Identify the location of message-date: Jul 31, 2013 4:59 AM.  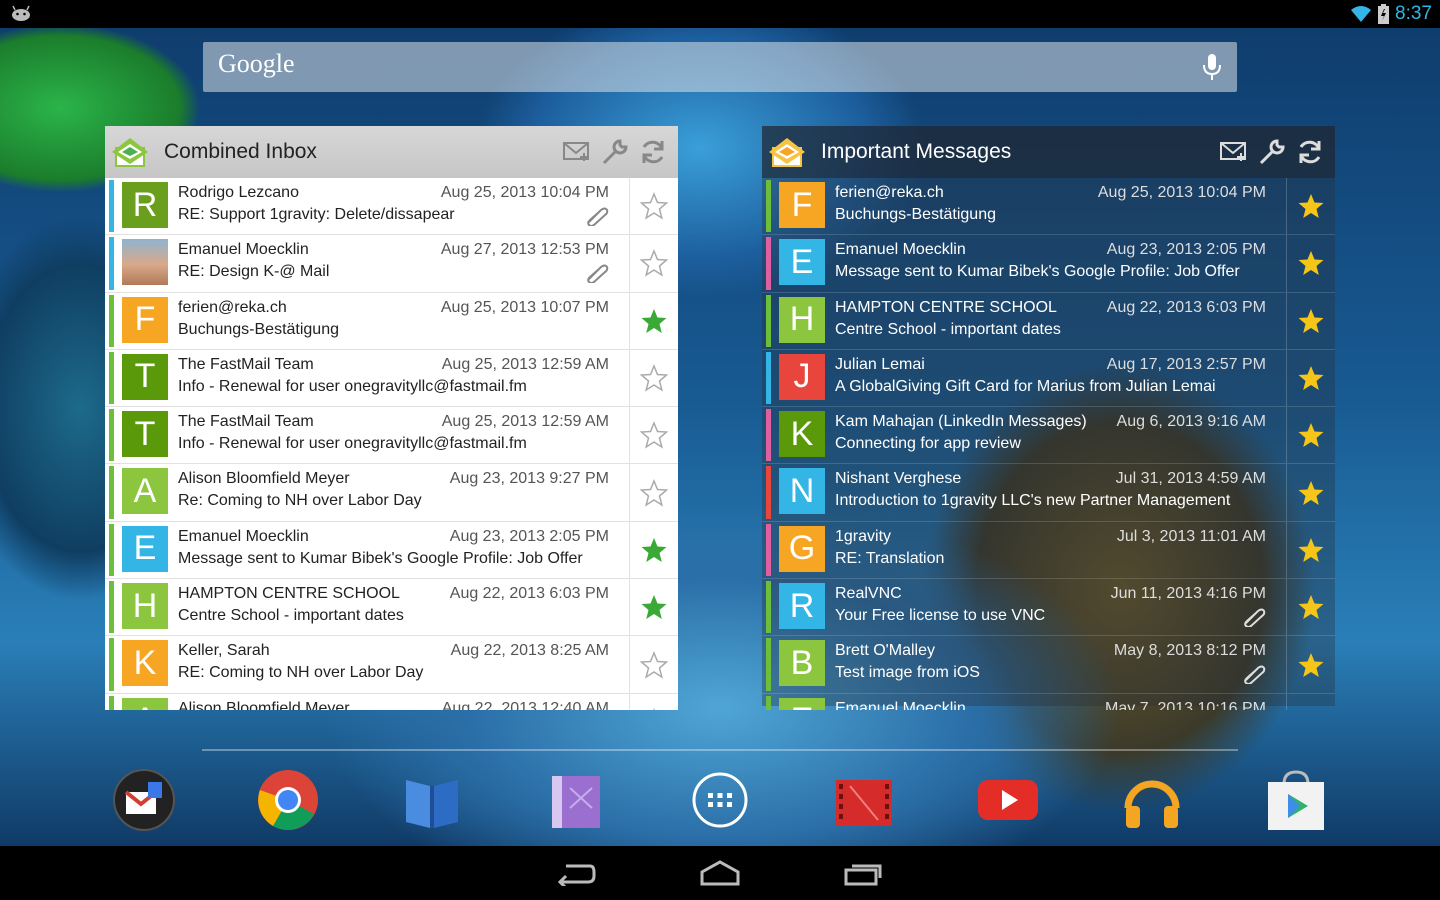
(1190, 479).